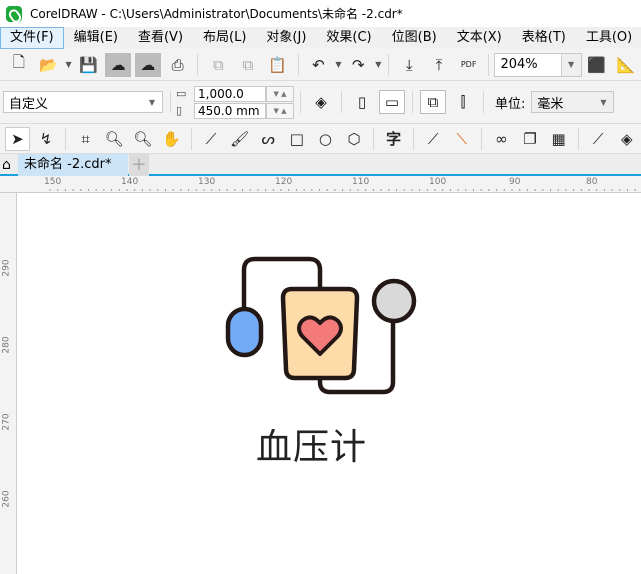  Describe the element at coordinates (394, 301) in the screenshot. I see `gauge` at that location.